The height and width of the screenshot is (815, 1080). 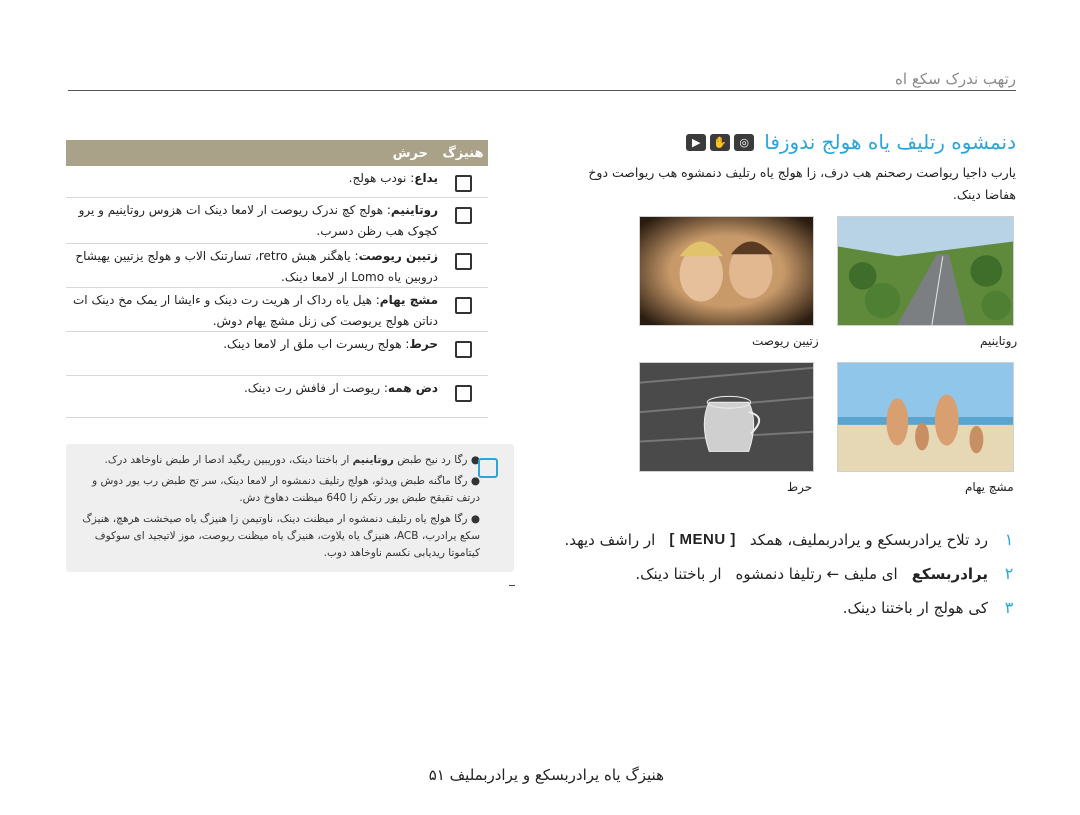 What do you see at coordinates (925, 271) in the screenshot?
I see `photo-miniature` at bounding box center [925, 271].